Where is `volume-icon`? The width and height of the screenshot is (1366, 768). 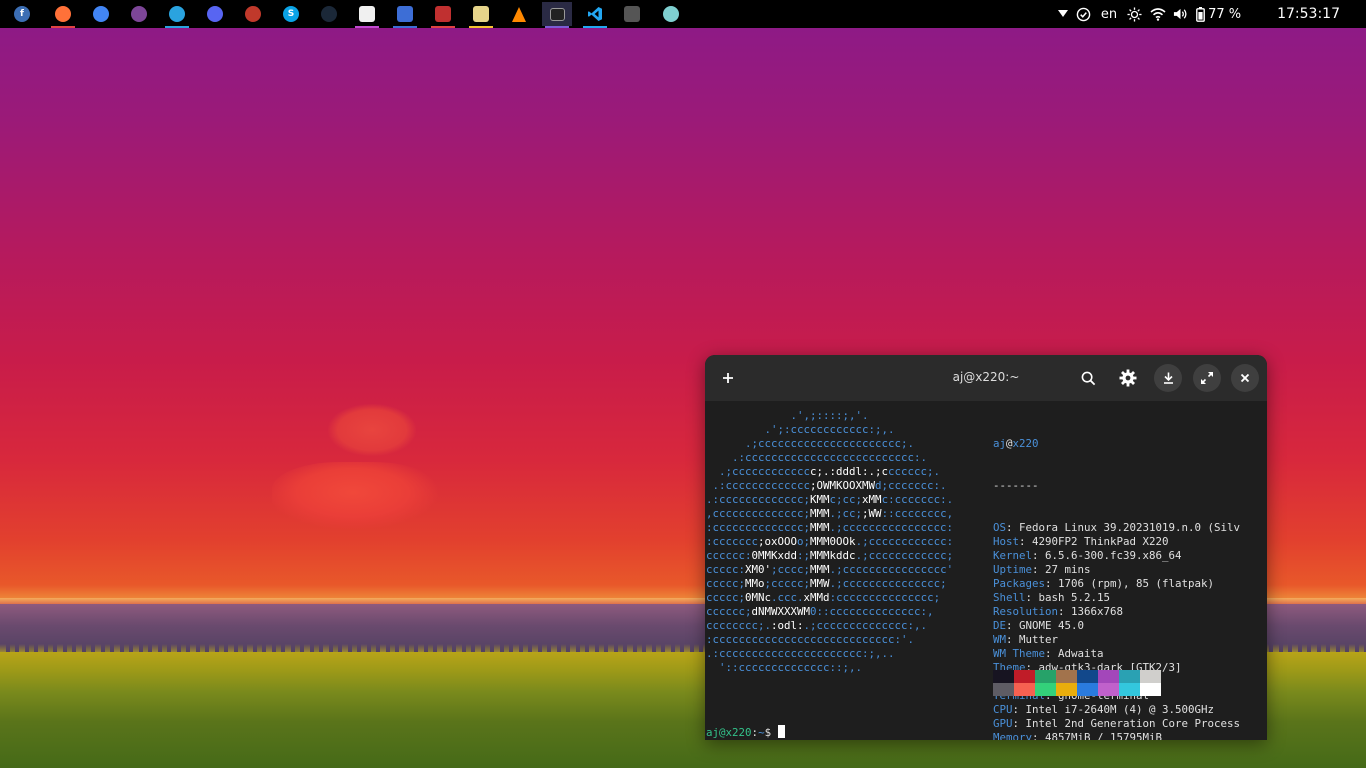
volume-icon is located at coordinates (1180, 14).